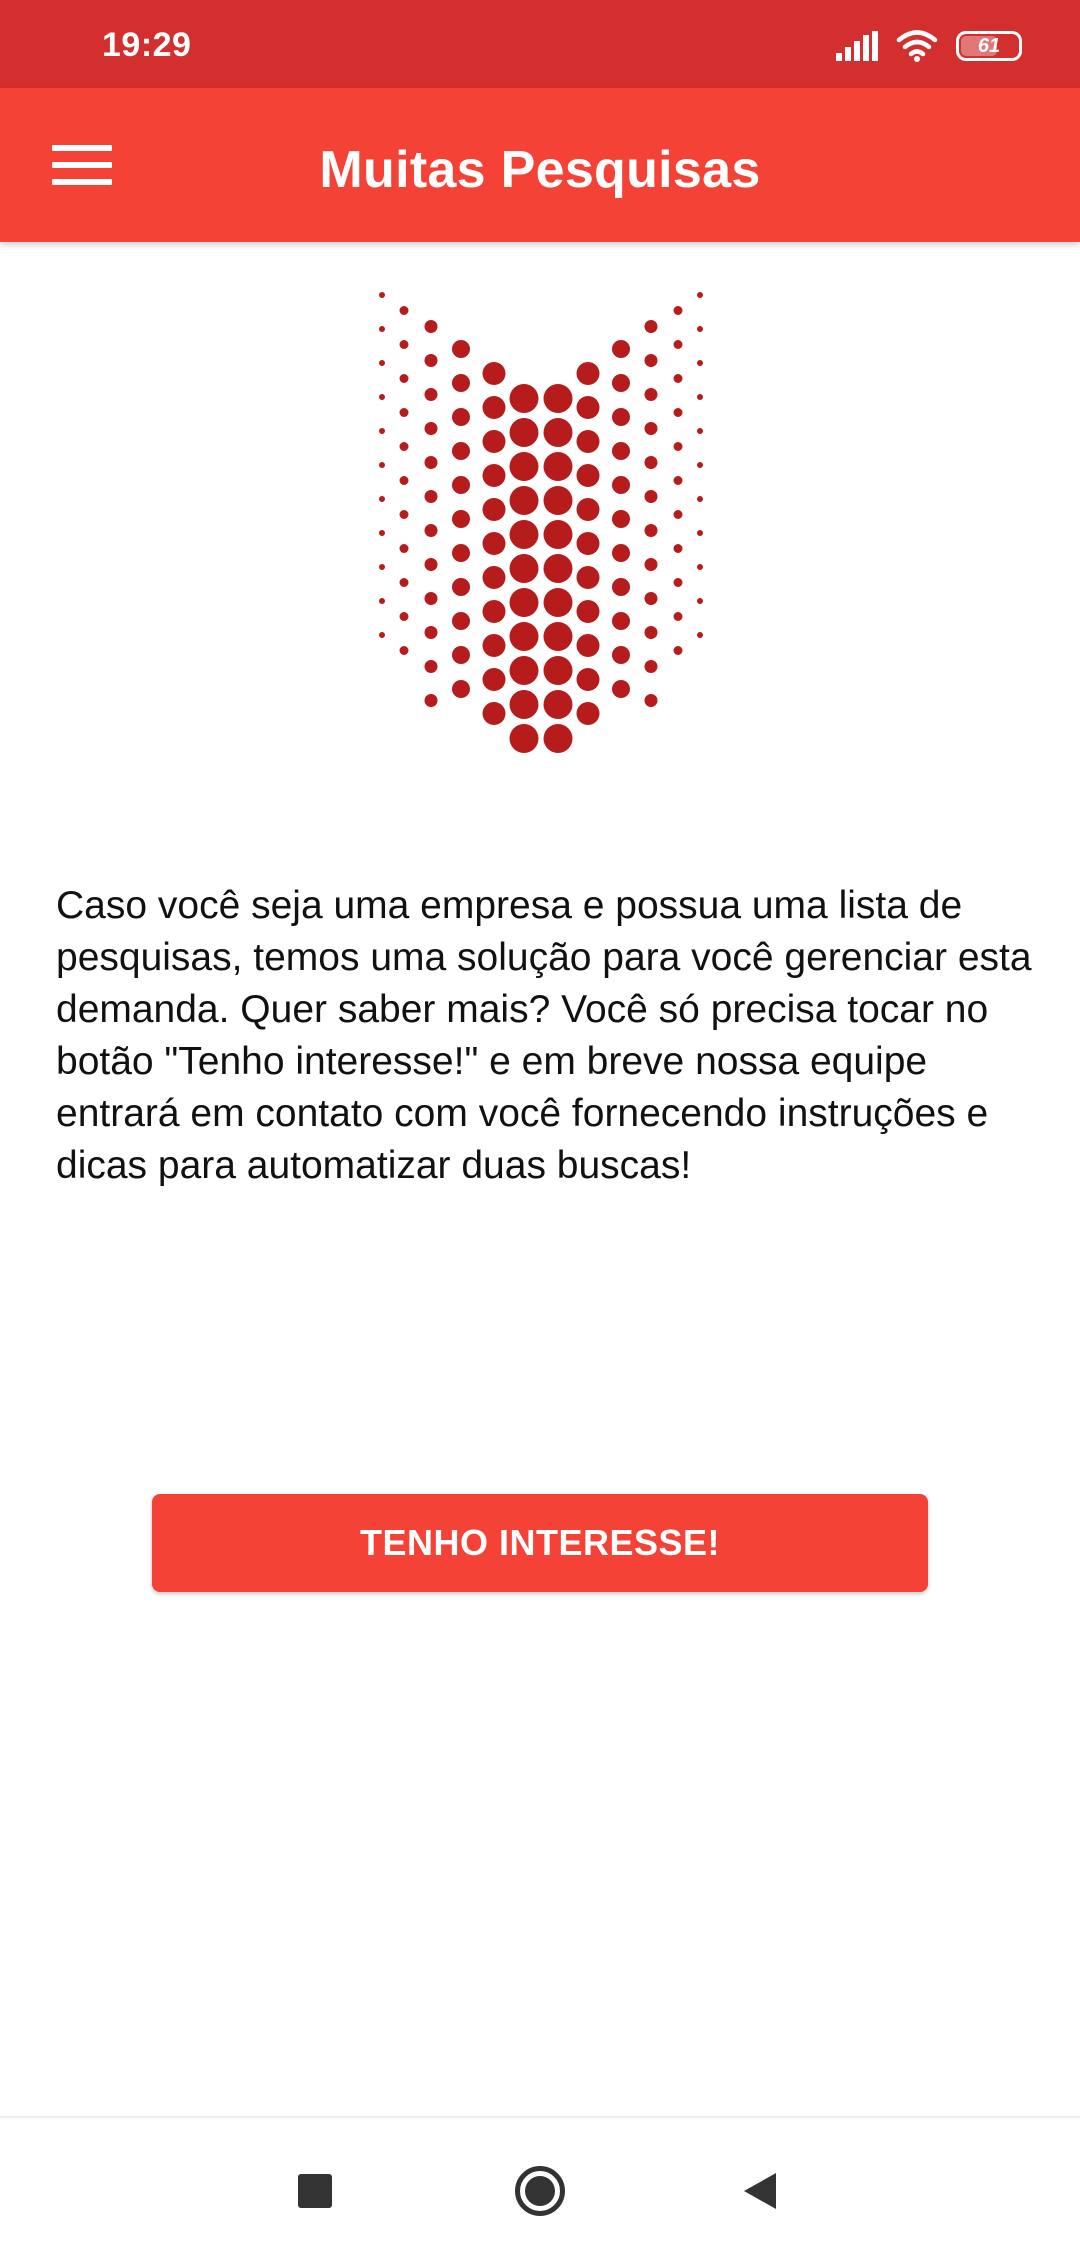 This screenshot has height=2246, width=1080. What do you see at coordinates (917, 46) in the screenshot?
I see `wifi-icon` at bounding box center [917, 46].